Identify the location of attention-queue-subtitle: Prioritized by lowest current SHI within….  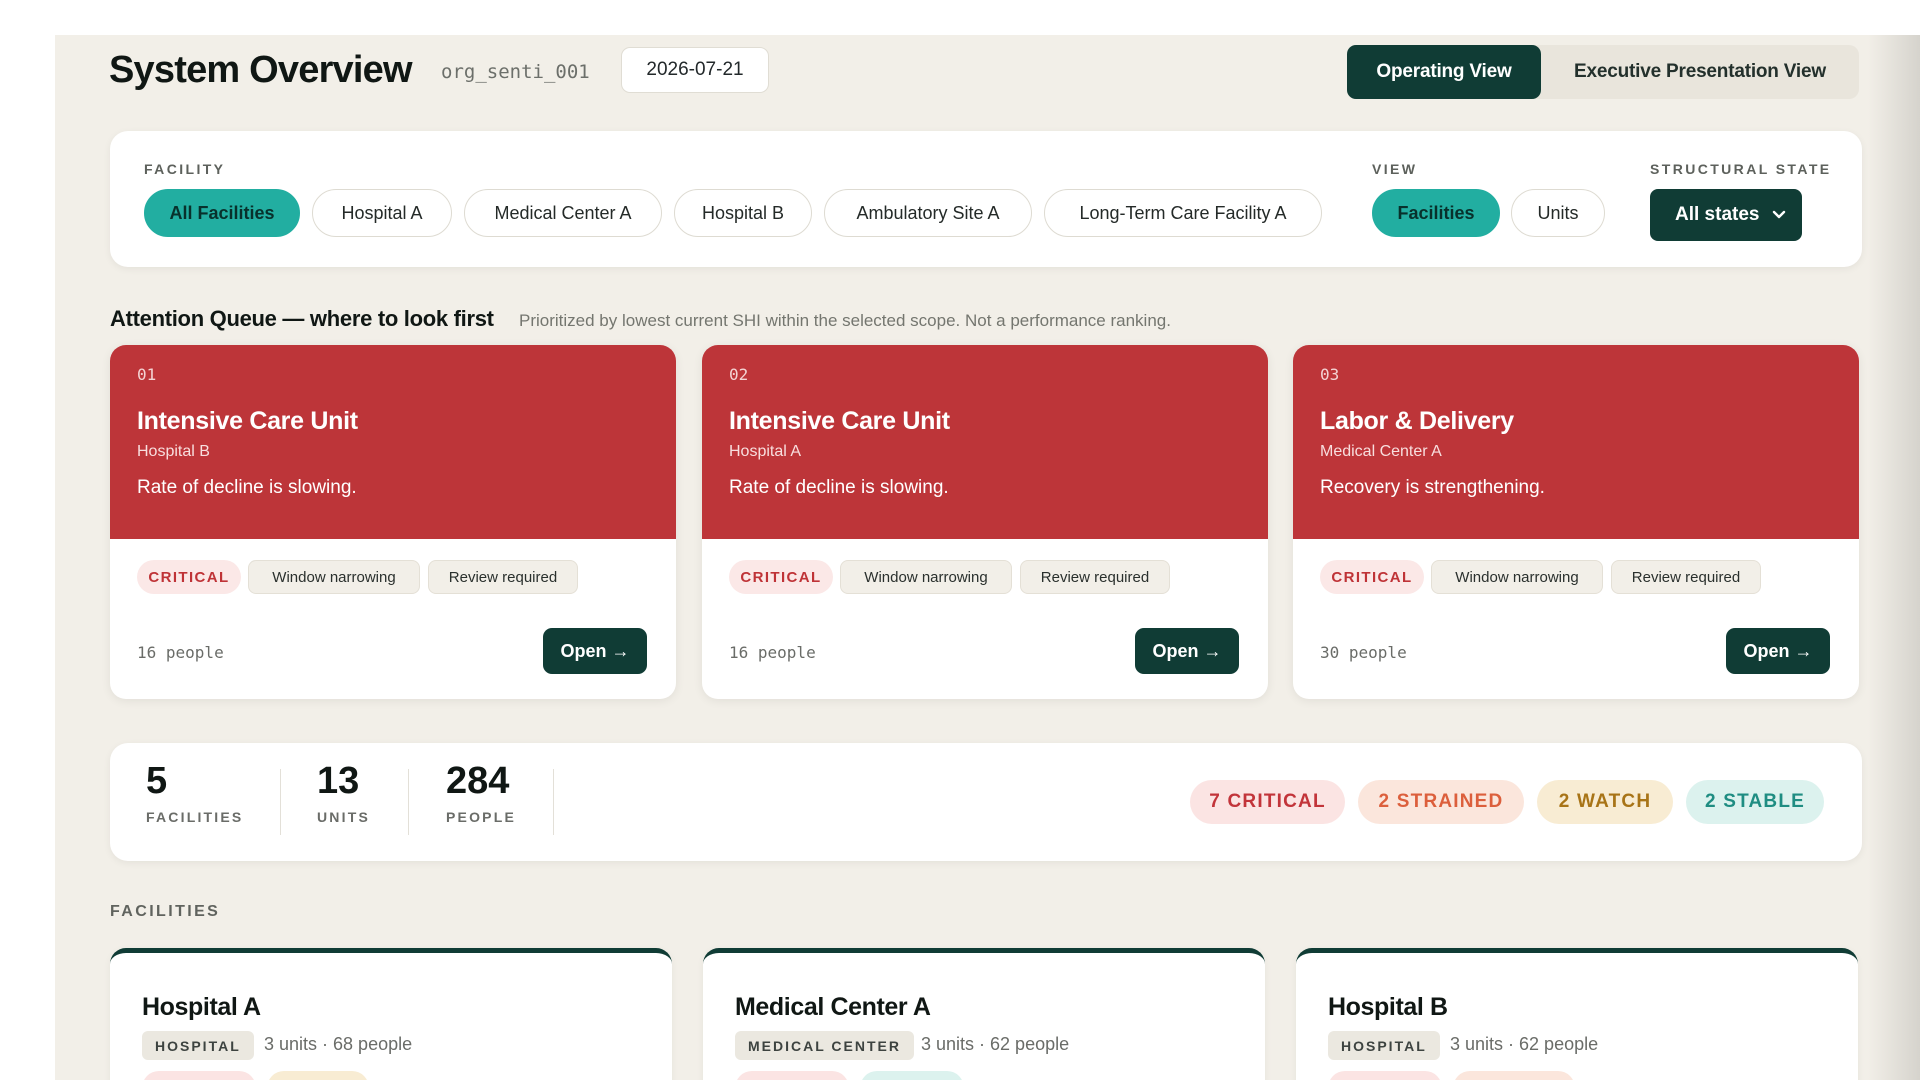
(845, 320).